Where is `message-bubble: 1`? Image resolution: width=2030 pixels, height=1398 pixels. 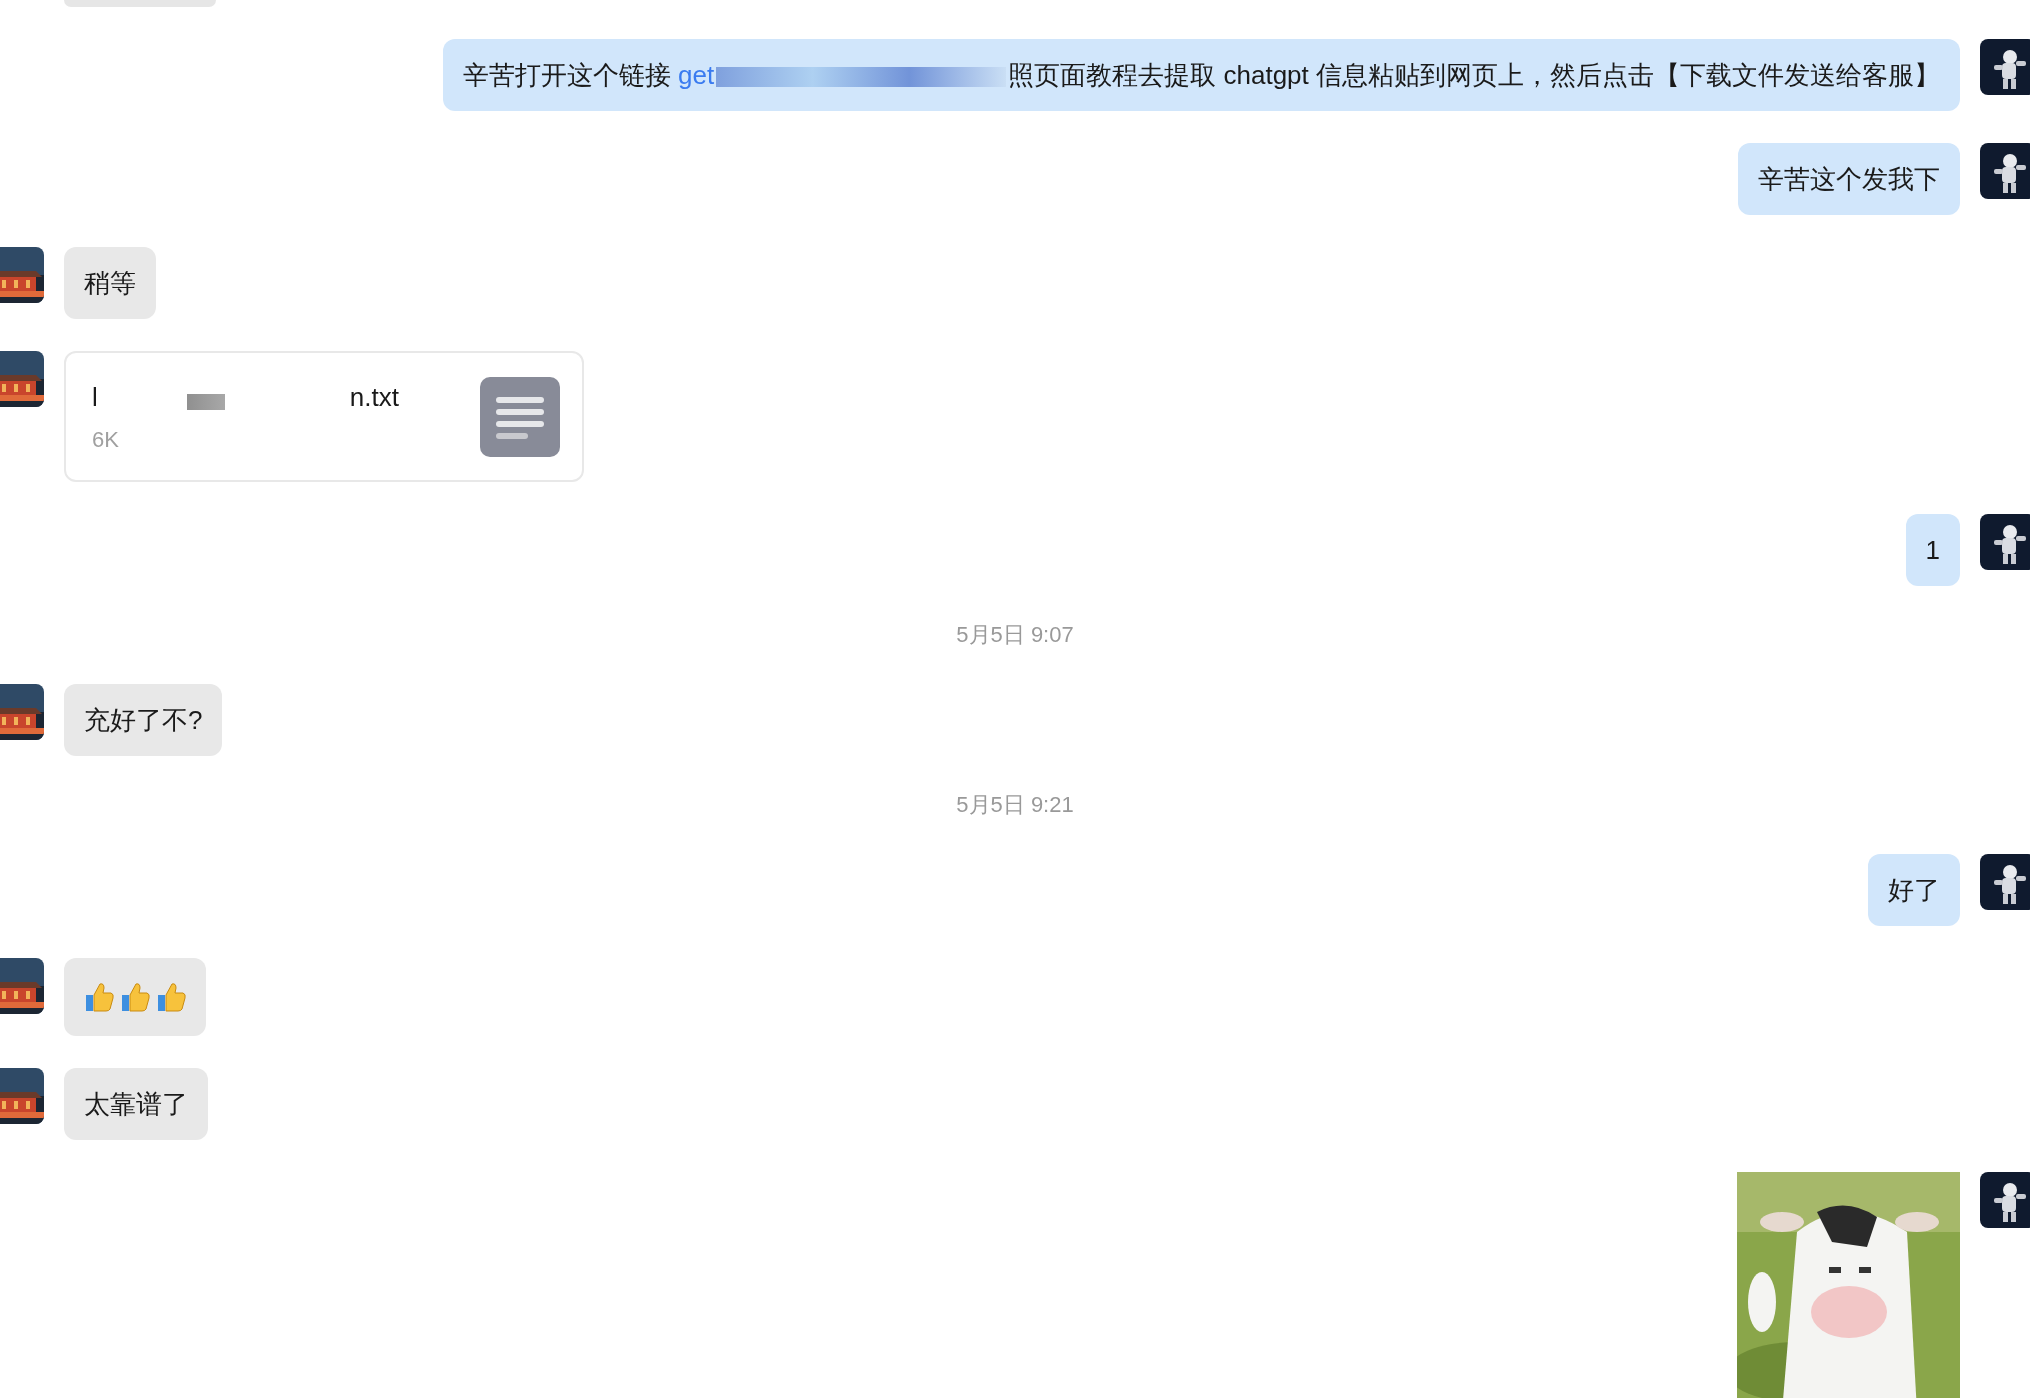 message-bubble: 1 is located at coordinates (1932, 550).